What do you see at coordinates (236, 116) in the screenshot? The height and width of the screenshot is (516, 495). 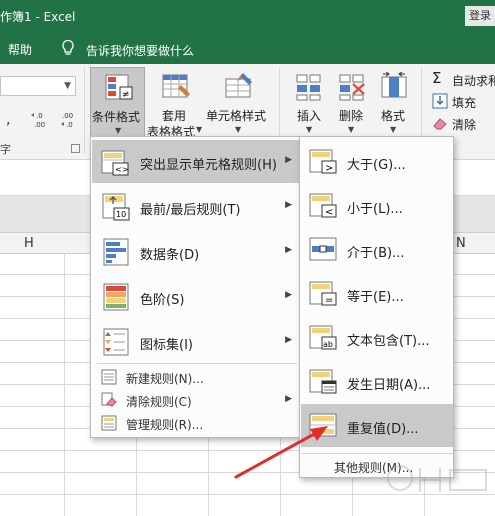 I see `cell-styles-label: 单元格样式` at bounding box center [236, 116].